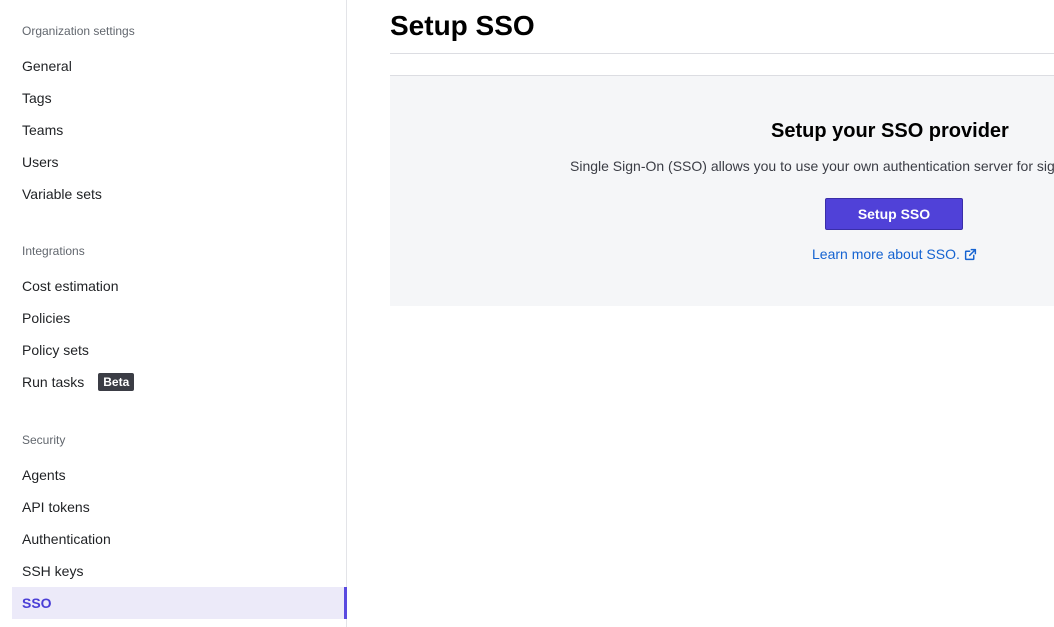 The height and width of the screenshot is (627, 1054). I want to click on section-title-organization: Organization settings, so click(78, 31).